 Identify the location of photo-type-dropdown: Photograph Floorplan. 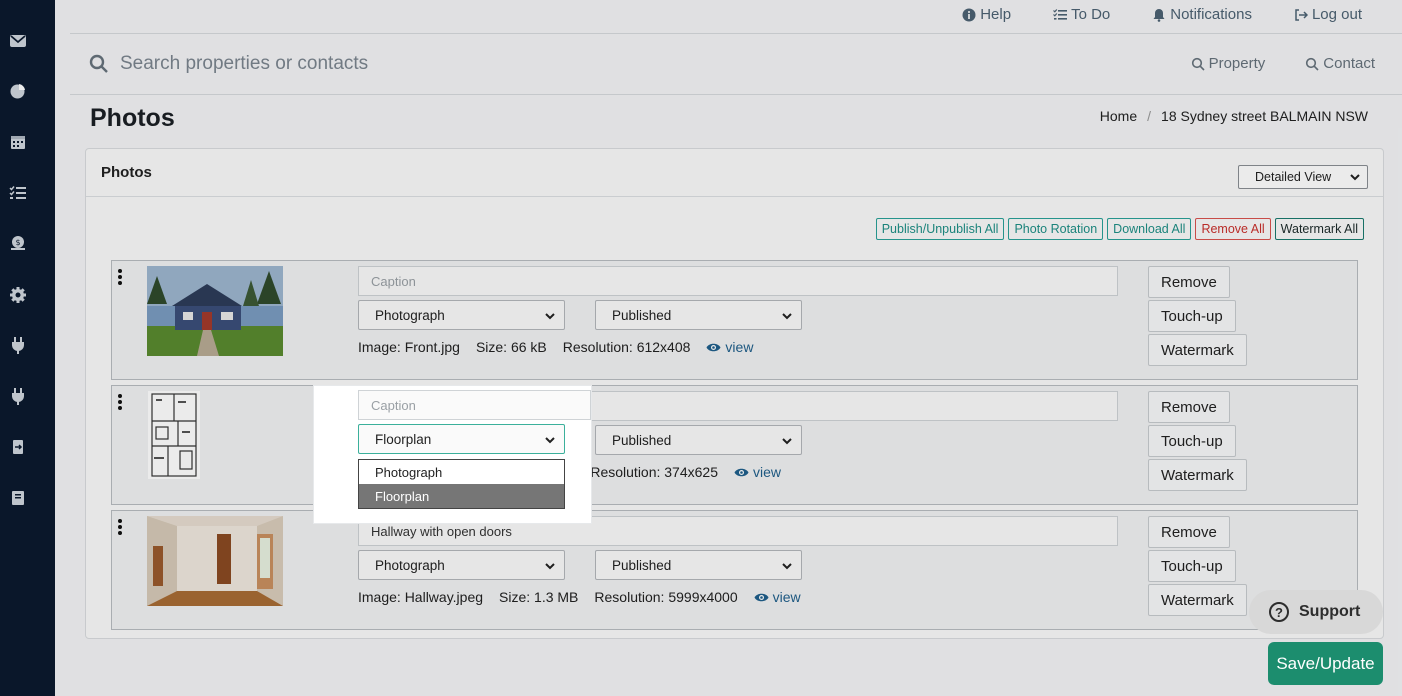
(461, 484).